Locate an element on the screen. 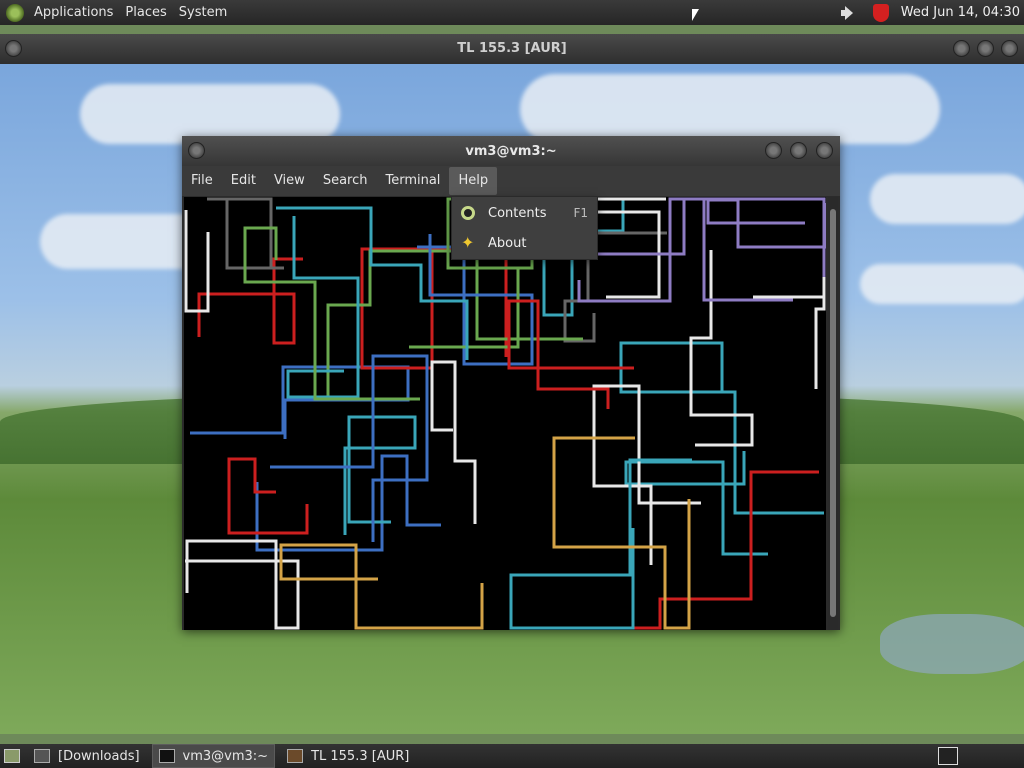 Image resolution: width=1024 pixels, height=768 pixels. folder-icon is located at coordinates (42, 756).